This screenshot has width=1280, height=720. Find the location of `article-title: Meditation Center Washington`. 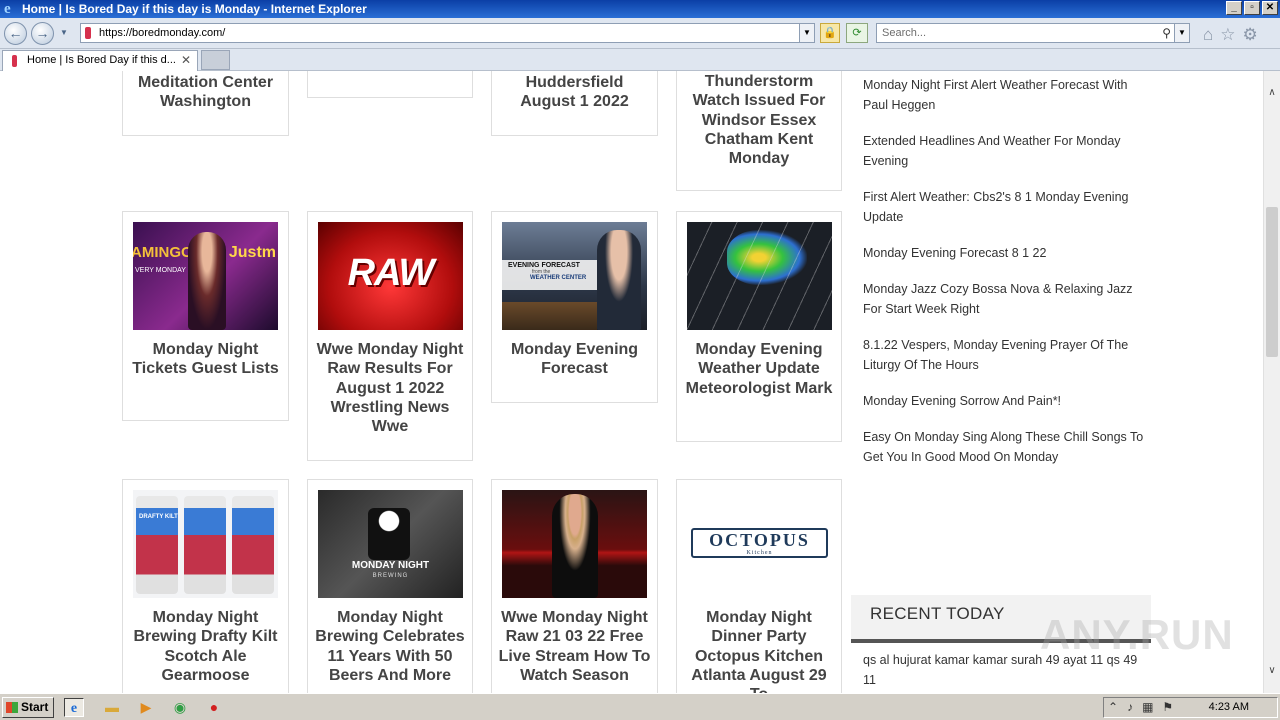

article-title: Meditation Center Washington is located at coordinates (205, 92).